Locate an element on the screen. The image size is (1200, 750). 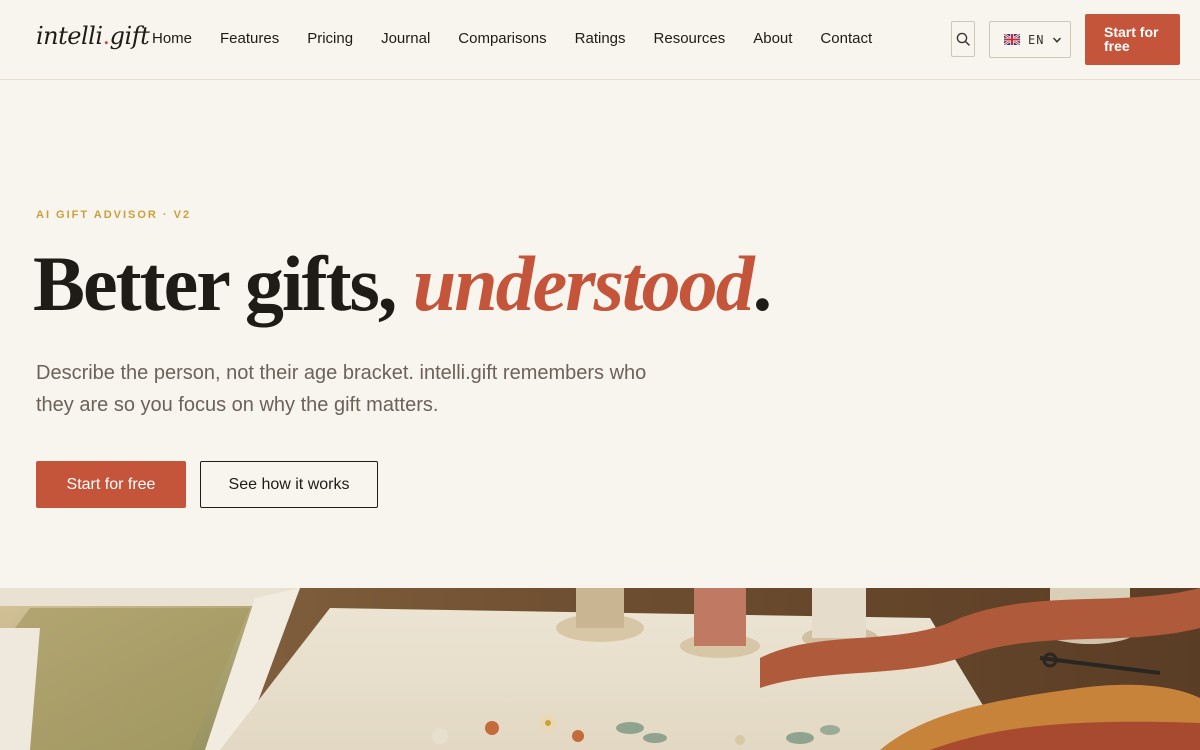
nav-item-resources: Resources is located at coordinates (690, 39).